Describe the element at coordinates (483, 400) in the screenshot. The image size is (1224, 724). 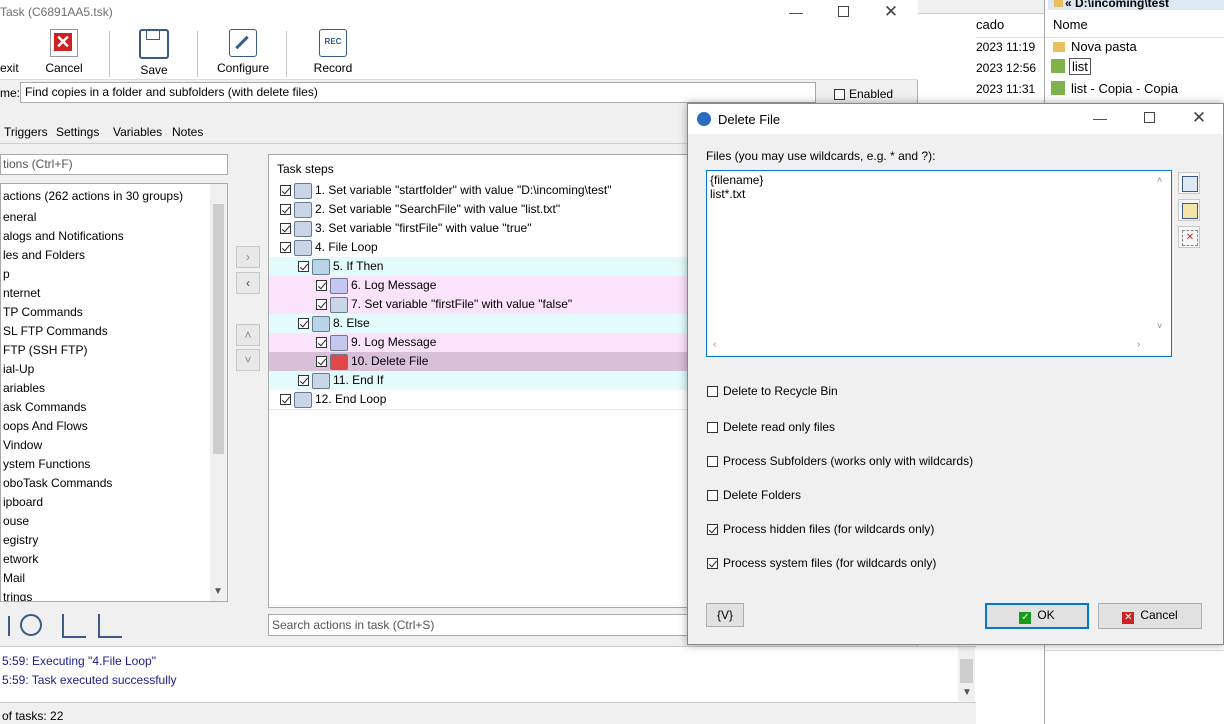
I see `task-step-row: 12. End Loop` at that location.